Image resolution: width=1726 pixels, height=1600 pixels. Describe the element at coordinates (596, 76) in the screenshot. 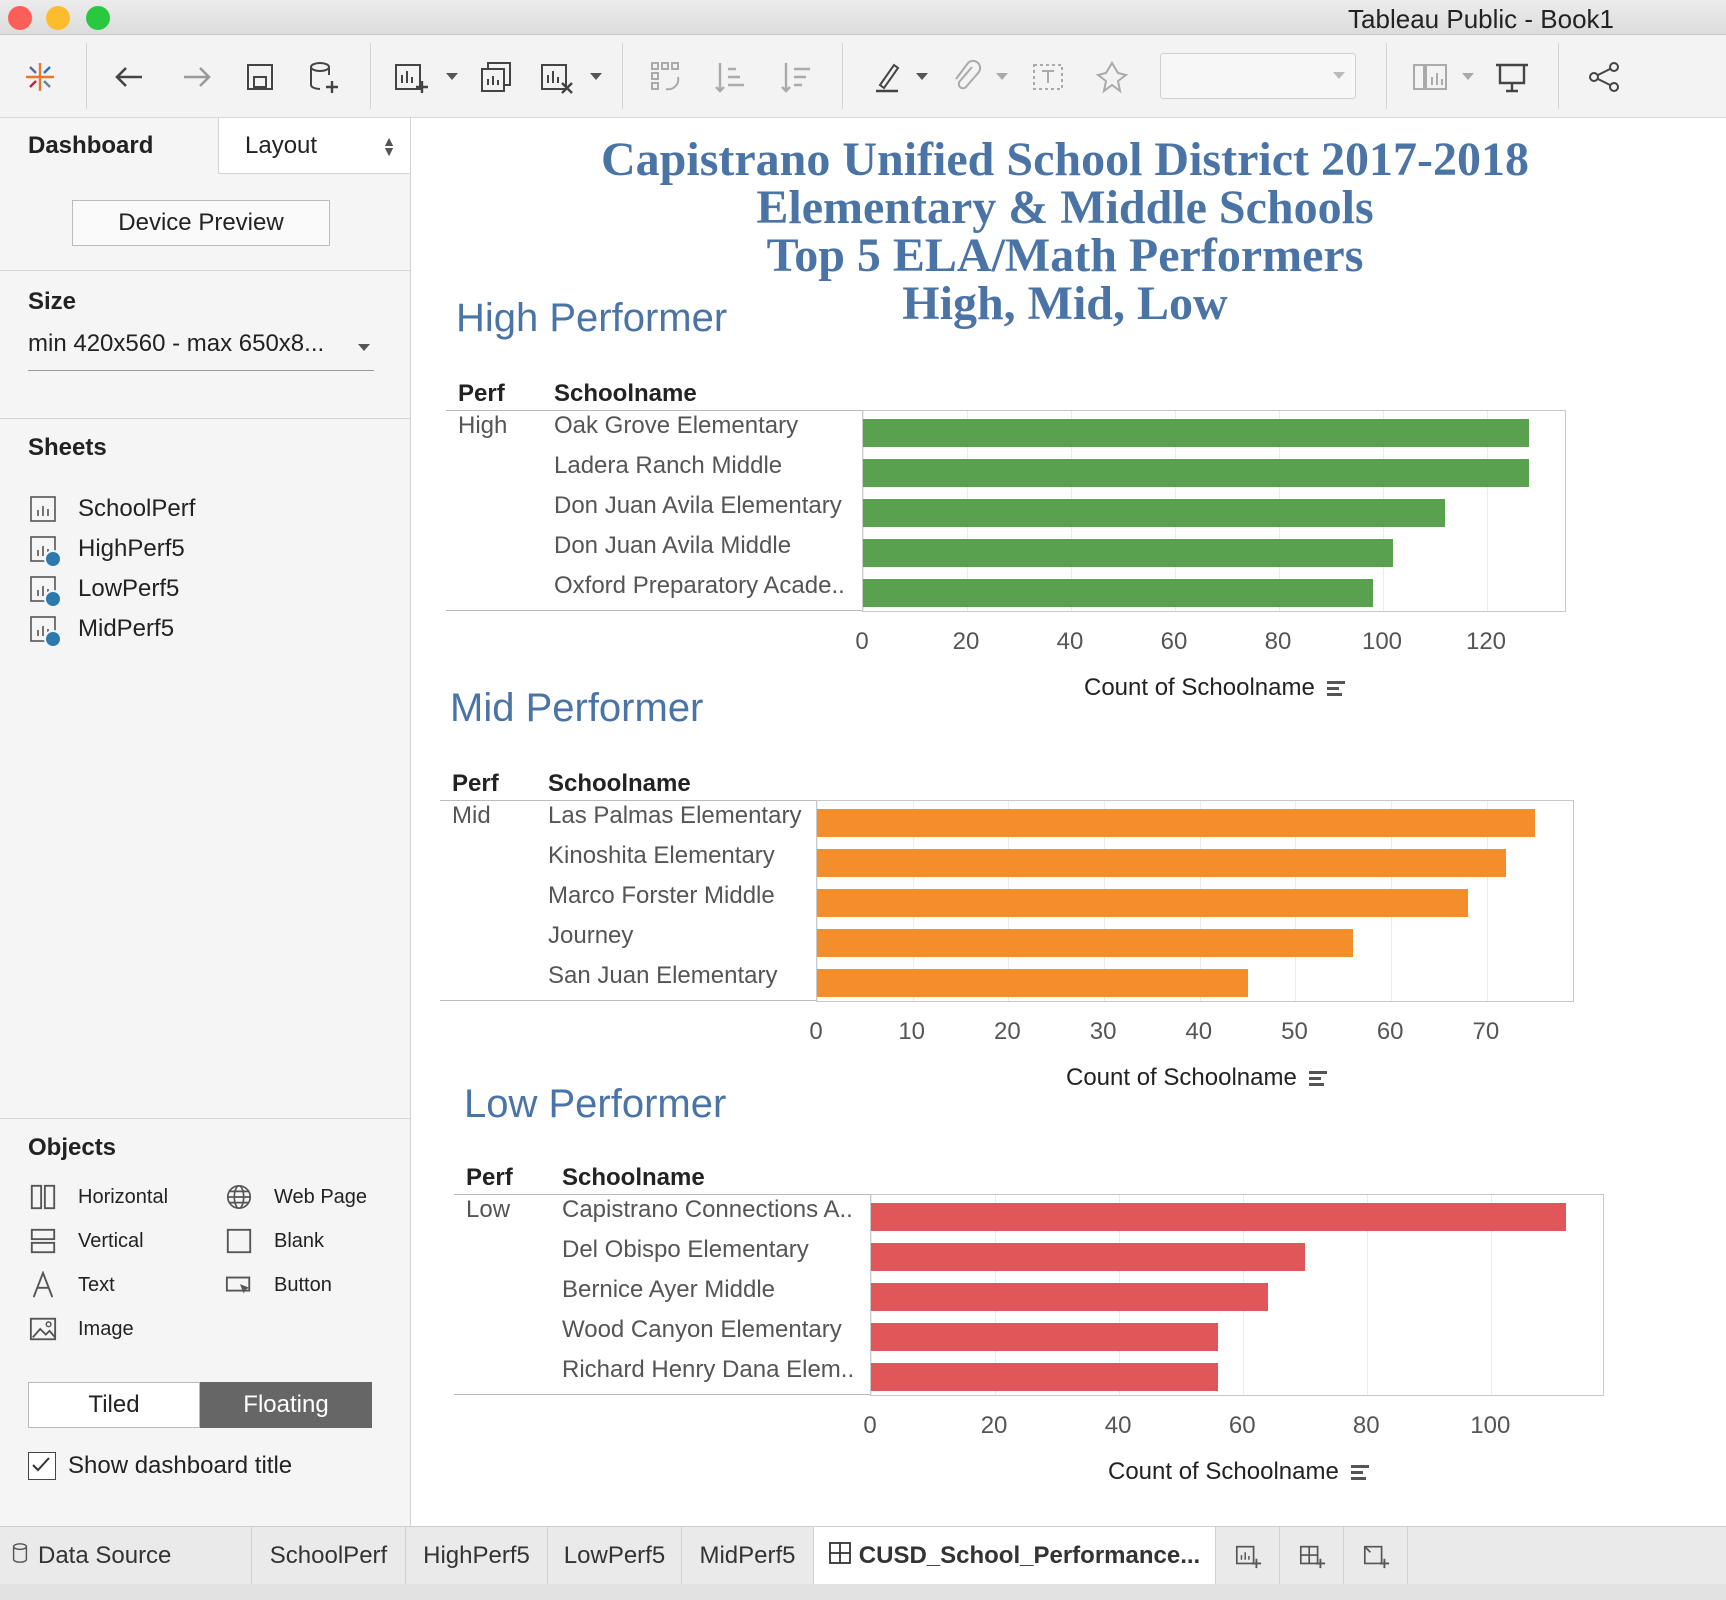

I see `clear-sheet-dropdown` at that location.